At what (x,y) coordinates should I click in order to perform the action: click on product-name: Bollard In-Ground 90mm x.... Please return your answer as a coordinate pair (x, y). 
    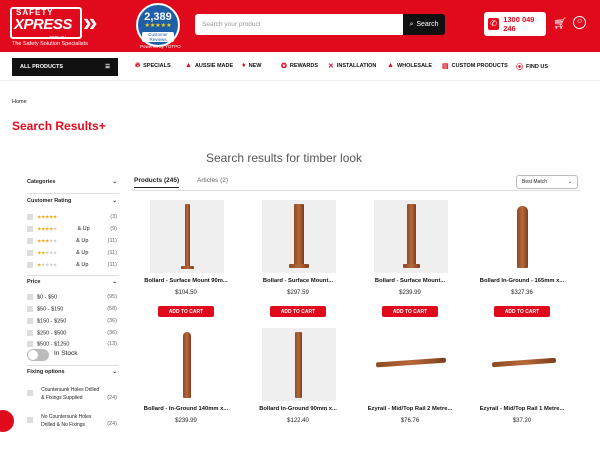
    Looking at the image, I should click on (298, 409).